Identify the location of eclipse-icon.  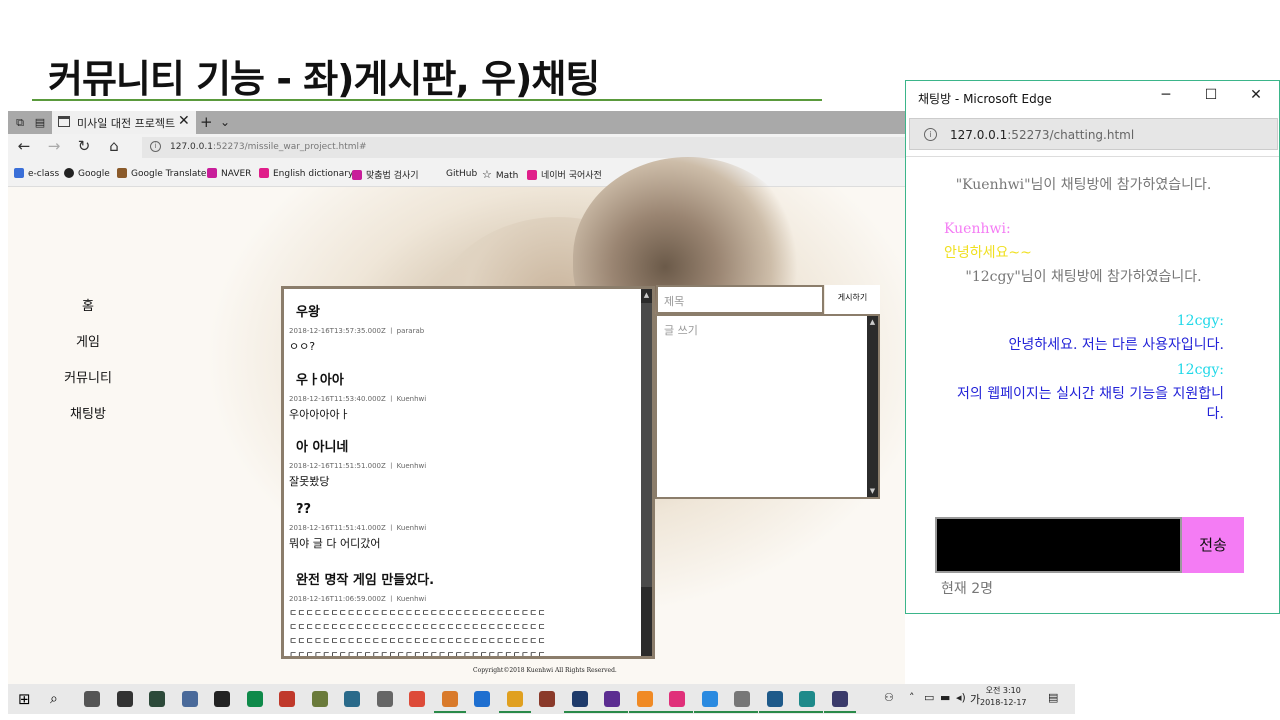
(839, 699).